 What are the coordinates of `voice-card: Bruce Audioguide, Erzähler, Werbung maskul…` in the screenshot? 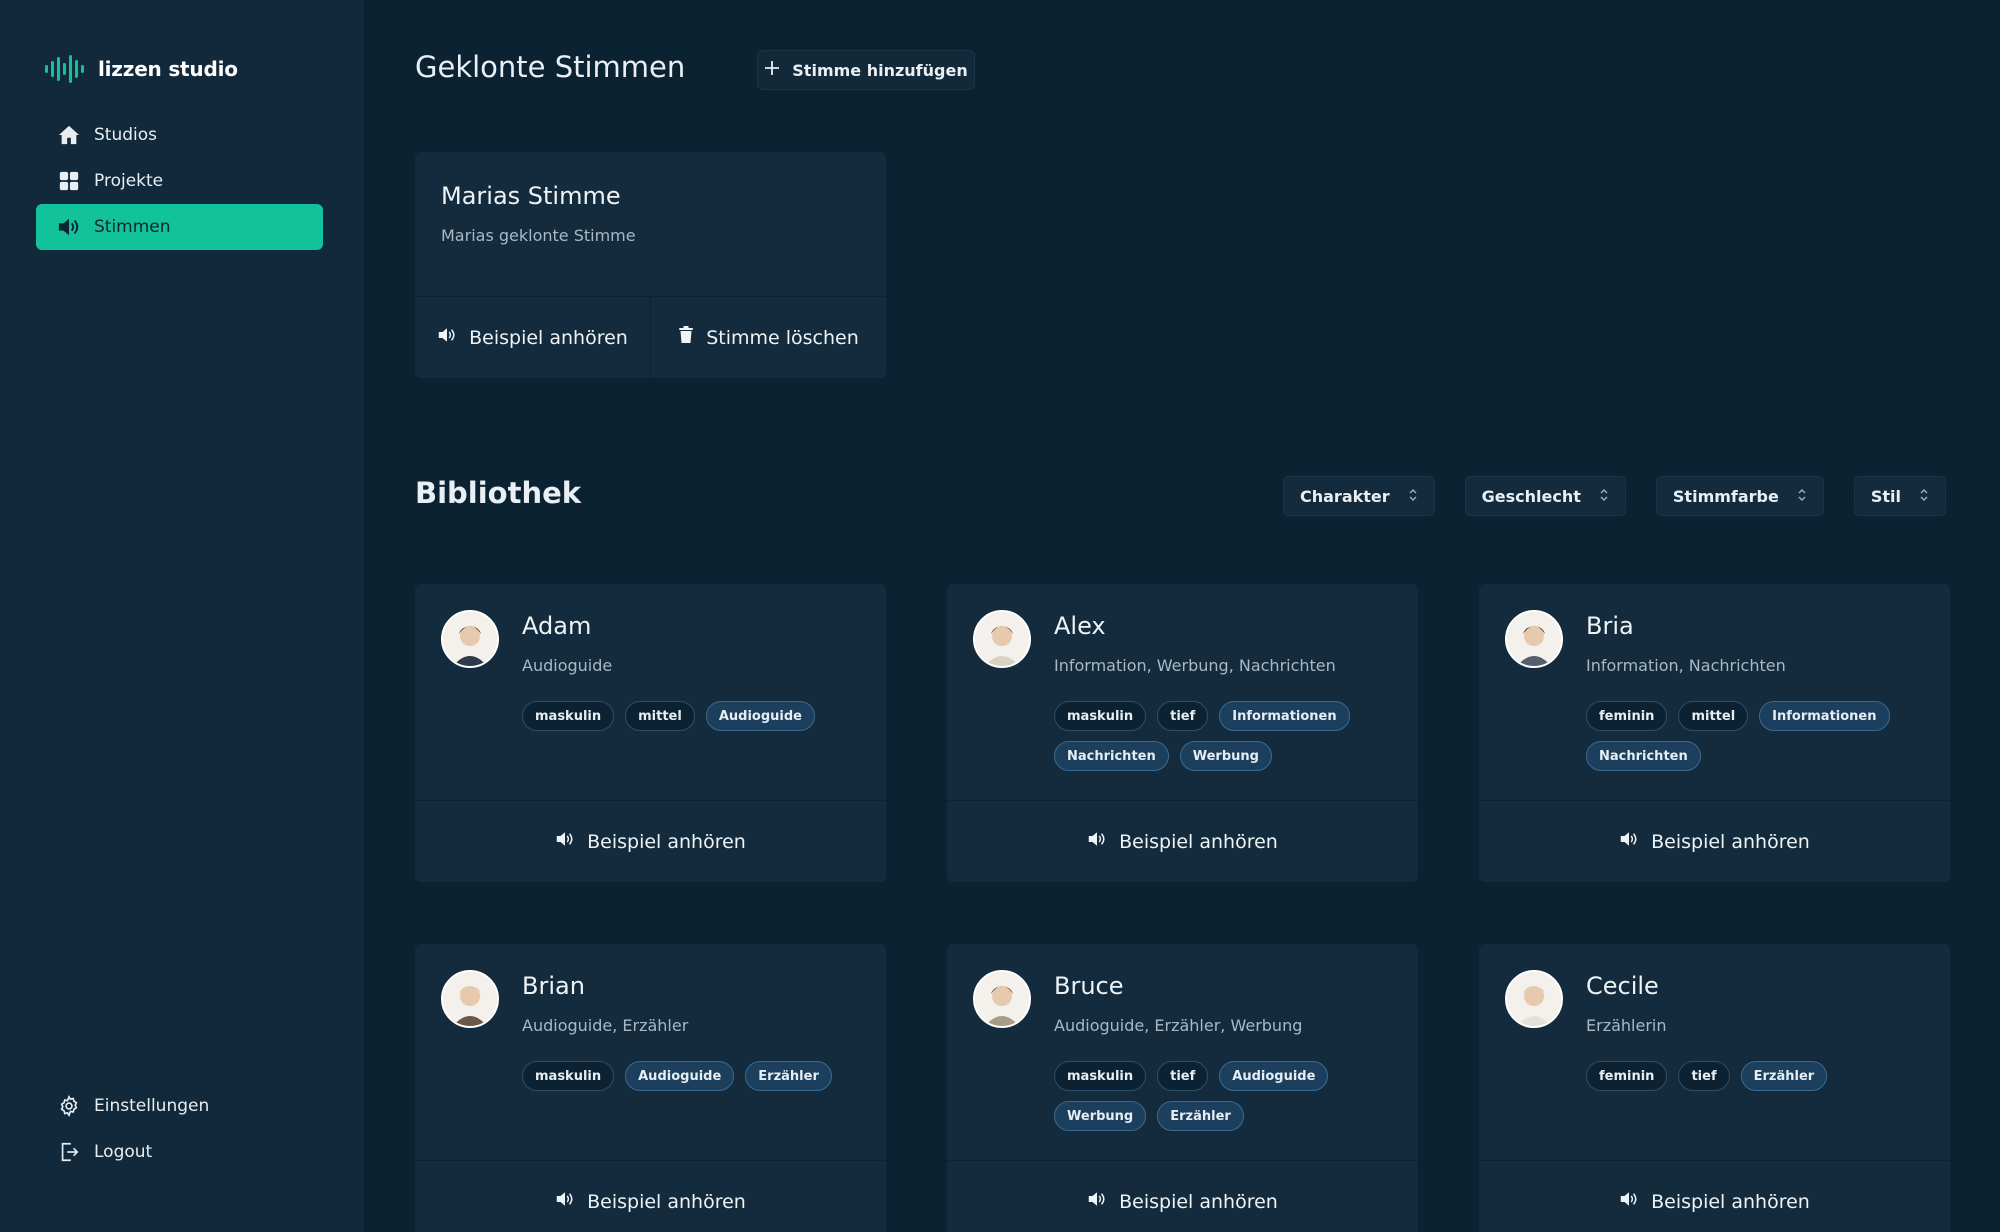 It's located at (1182, 1088).